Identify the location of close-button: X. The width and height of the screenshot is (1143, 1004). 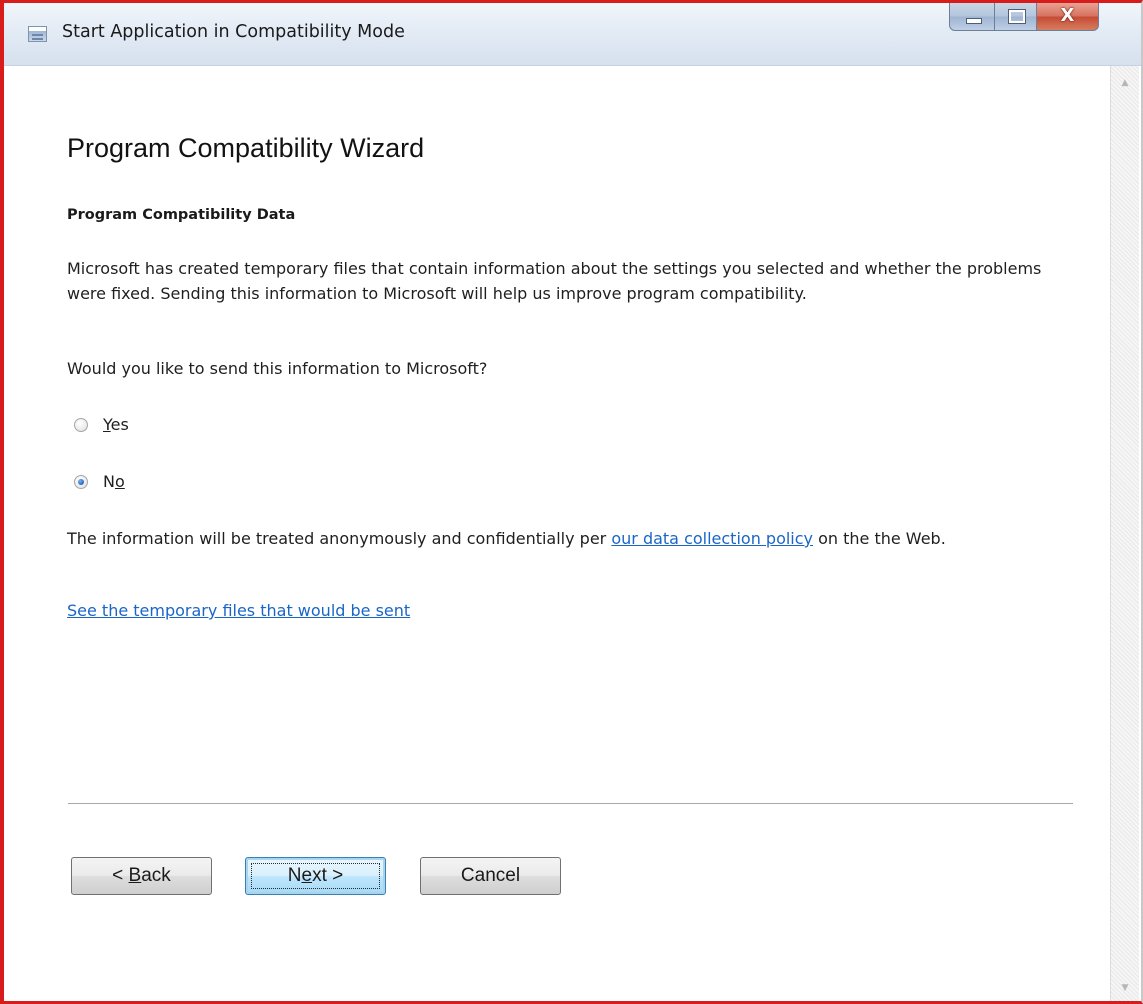
(1068, 17).